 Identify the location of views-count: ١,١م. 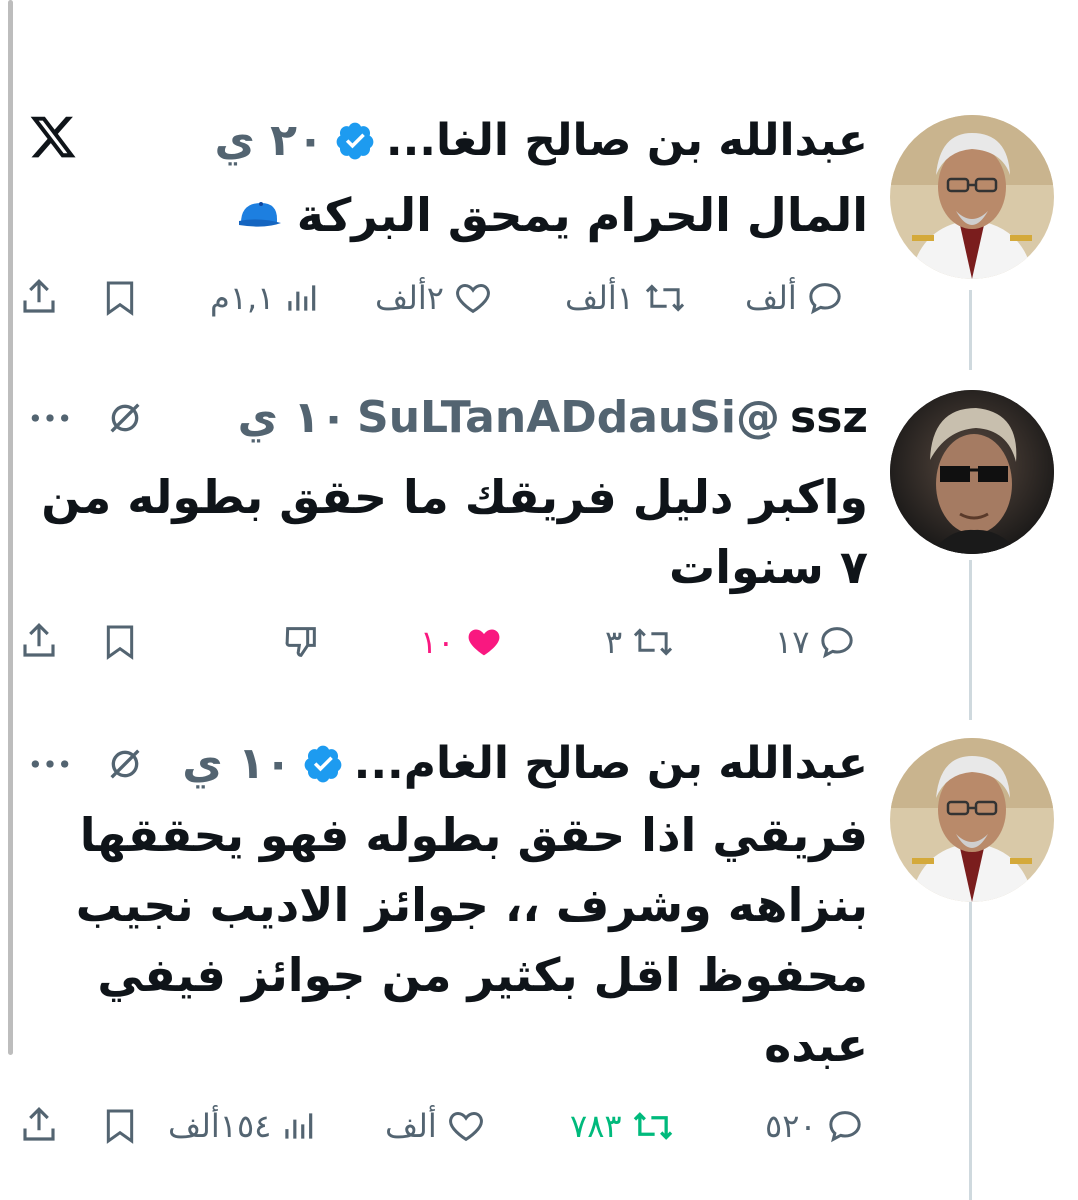
(242, 298).